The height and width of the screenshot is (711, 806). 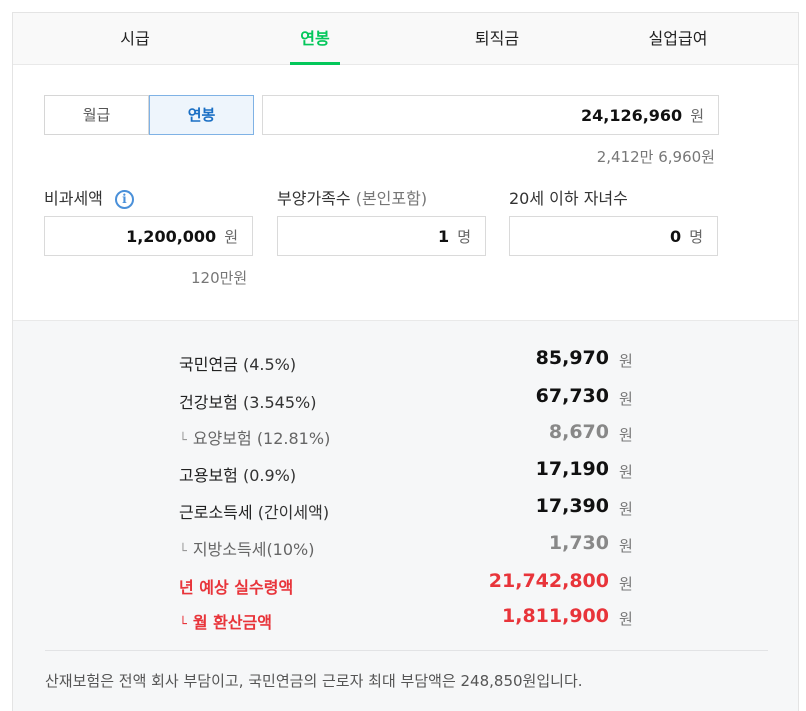 I want to click on result-name: 고용보험 (0.9%), so click(x=238, y=475).